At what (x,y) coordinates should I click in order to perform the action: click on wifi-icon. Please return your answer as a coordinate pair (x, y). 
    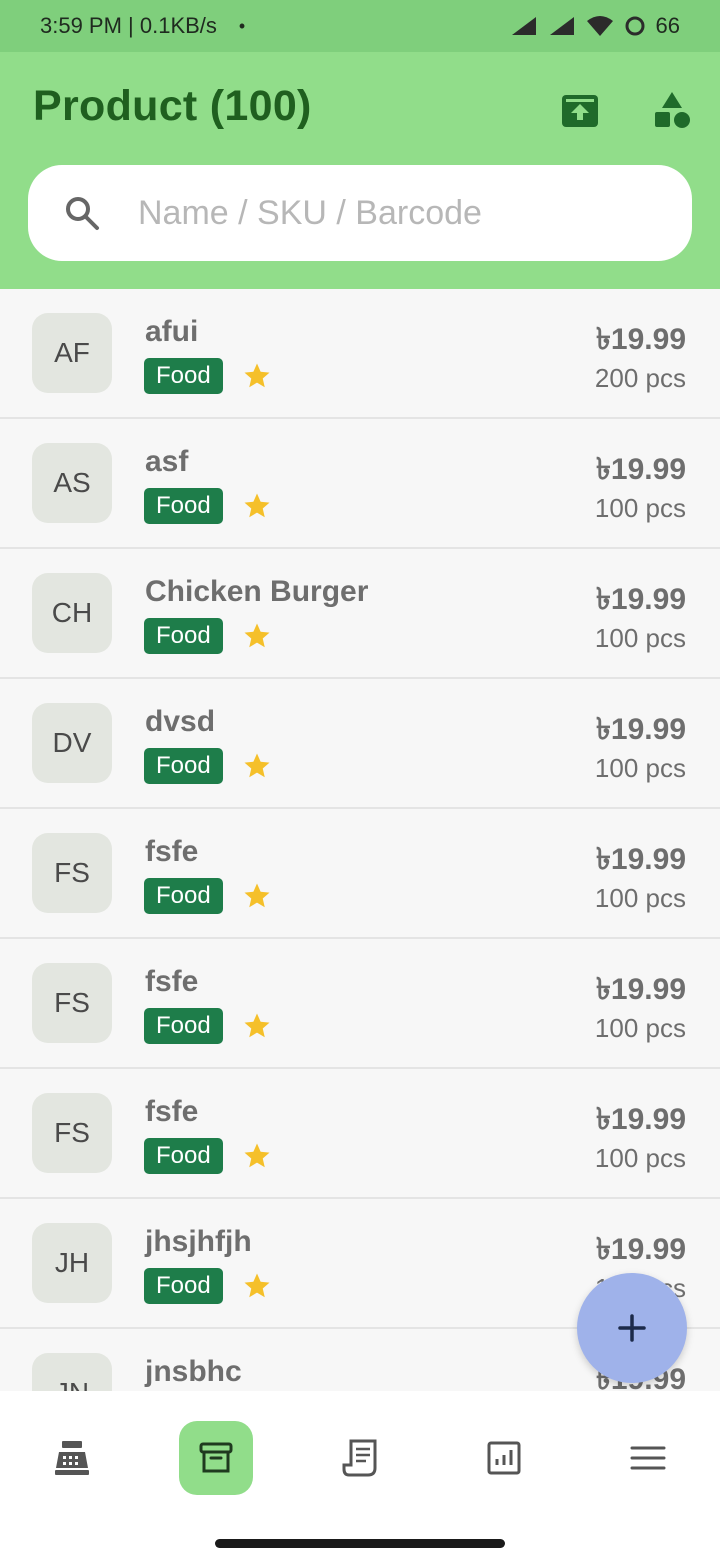
    Looking at the image, I should click on (599, 26).